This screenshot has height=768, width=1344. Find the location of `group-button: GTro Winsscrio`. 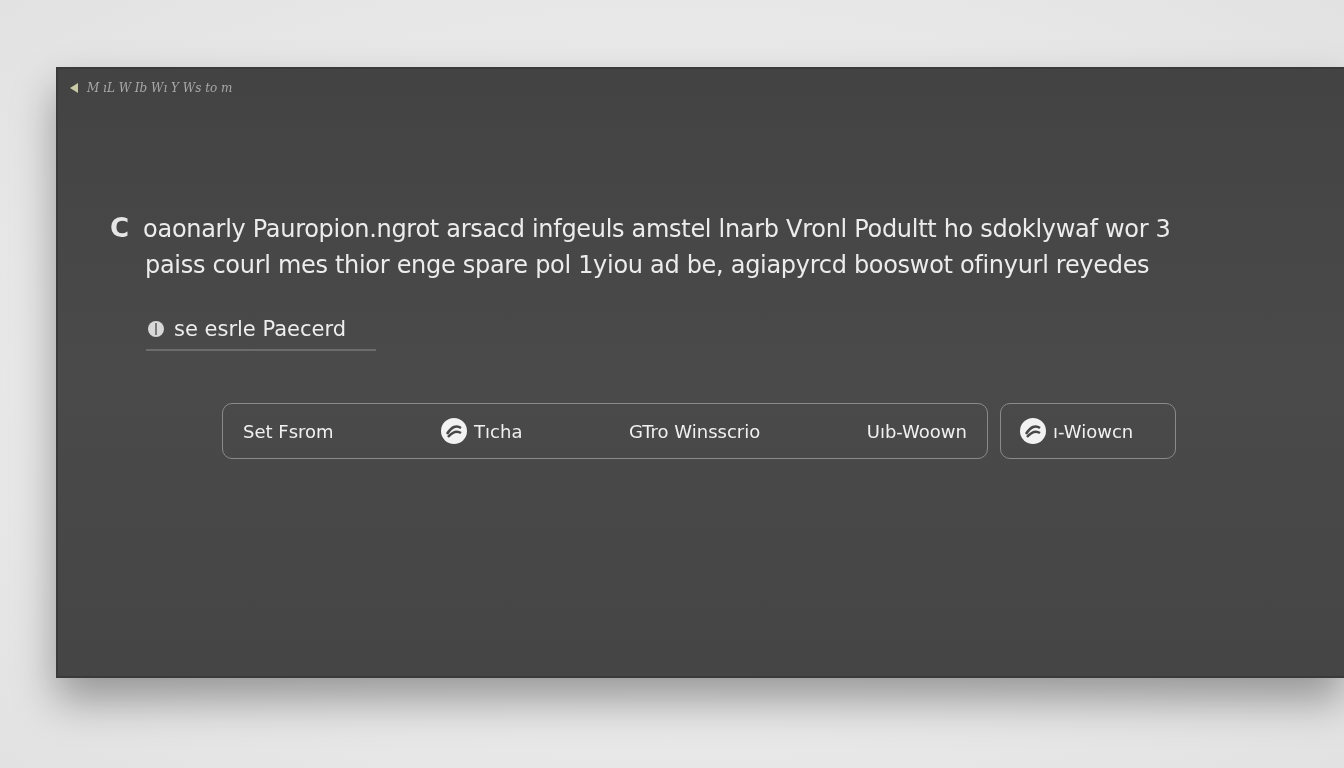

group-button: GTro Winsscrio is located at coordinates (694, 431).